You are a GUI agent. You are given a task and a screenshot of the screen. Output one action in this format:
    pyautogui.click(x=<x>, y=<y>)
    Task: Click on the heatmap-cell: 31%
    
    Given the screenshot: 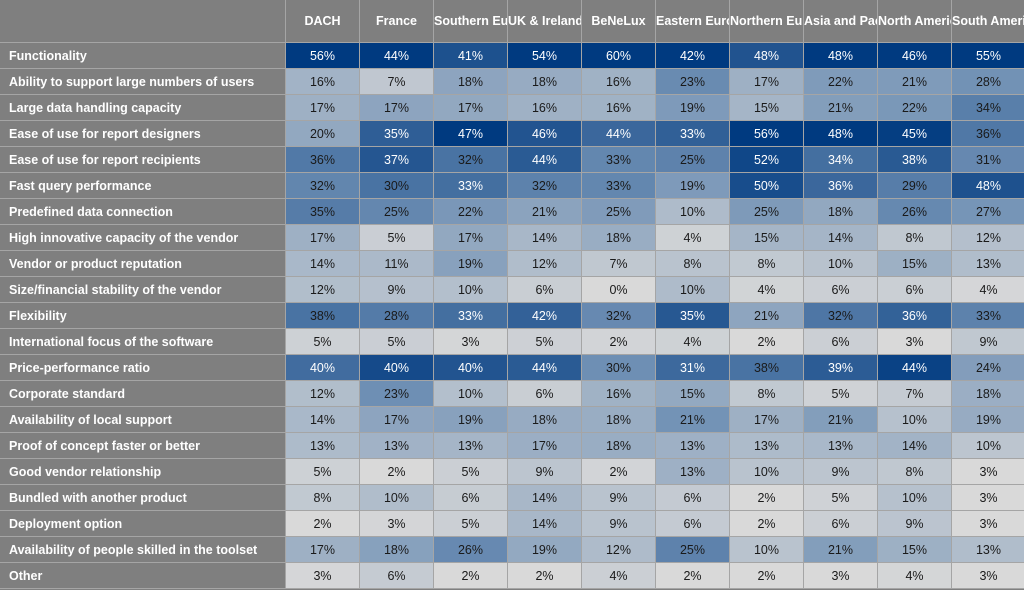 What is the action you would take?
    pyautogui.click(x=987, y=159)
    